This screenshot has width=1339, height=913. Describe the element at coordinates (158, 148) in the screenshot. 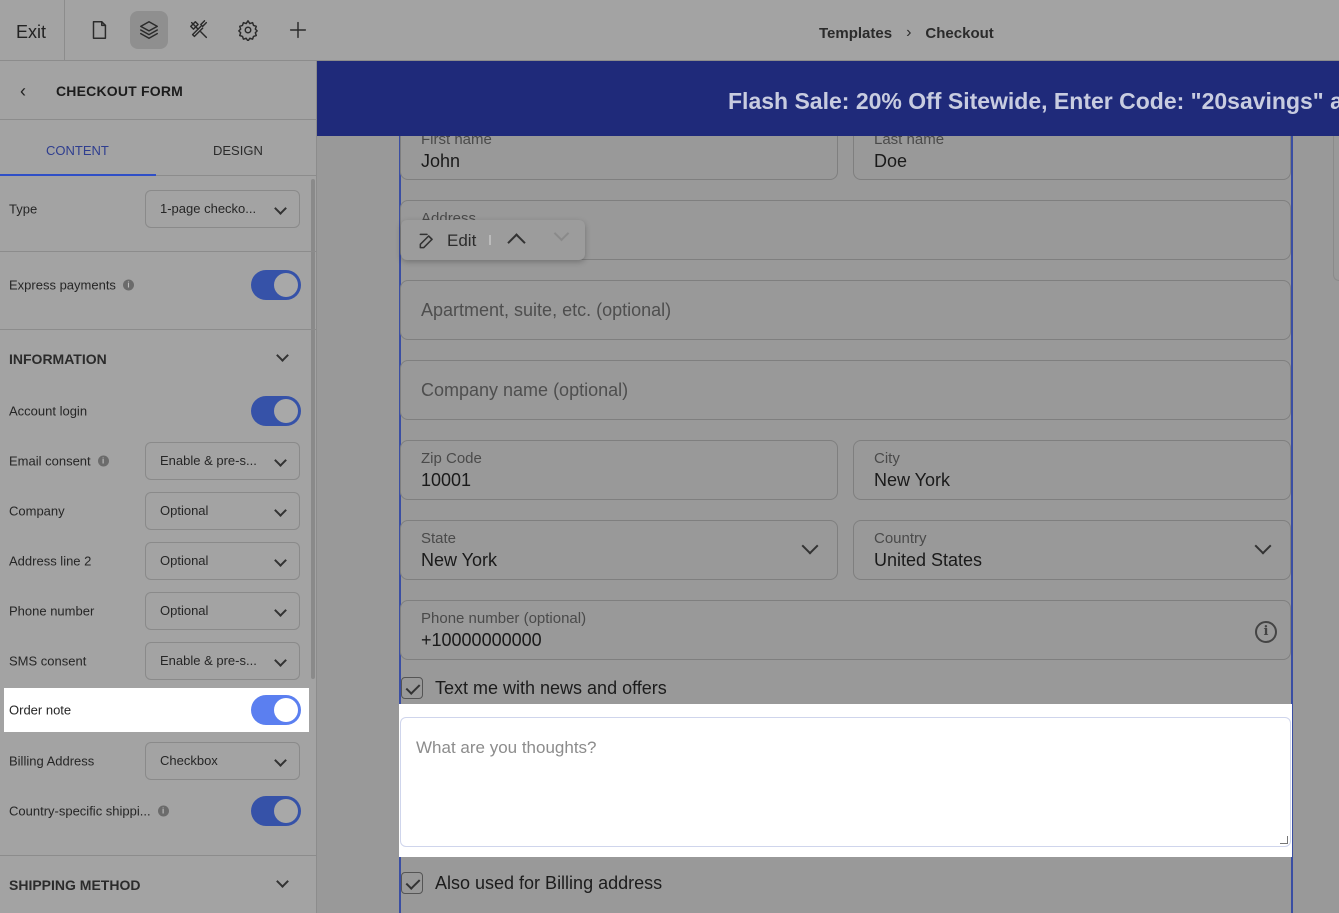

I see `panel-tabs: CONTENT DESIGN` at that location.